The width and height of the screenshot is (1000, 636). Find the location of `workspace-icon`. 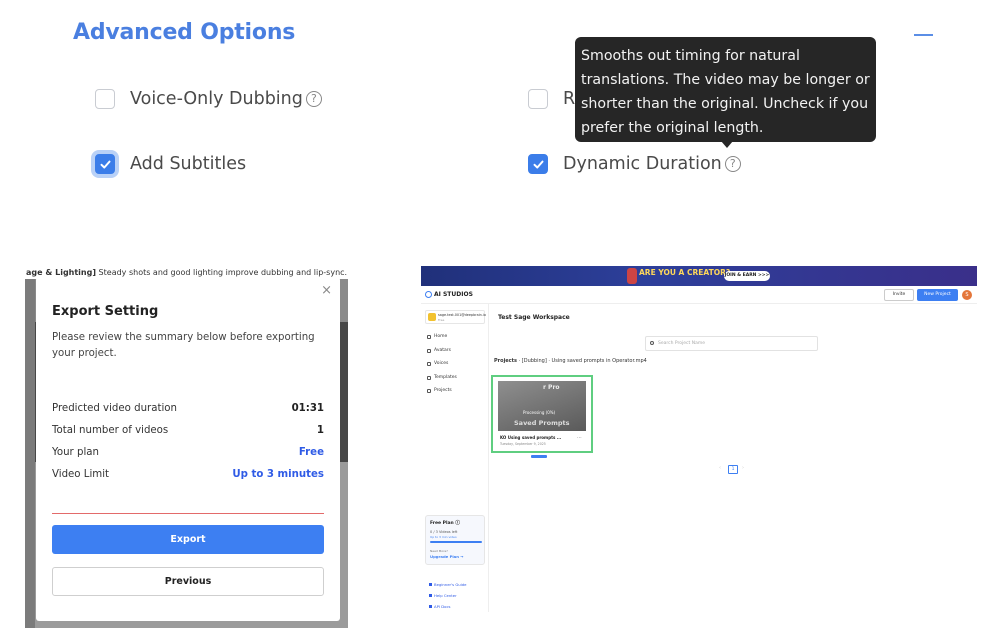

workspace-icon is located at coordinates (432, 317).